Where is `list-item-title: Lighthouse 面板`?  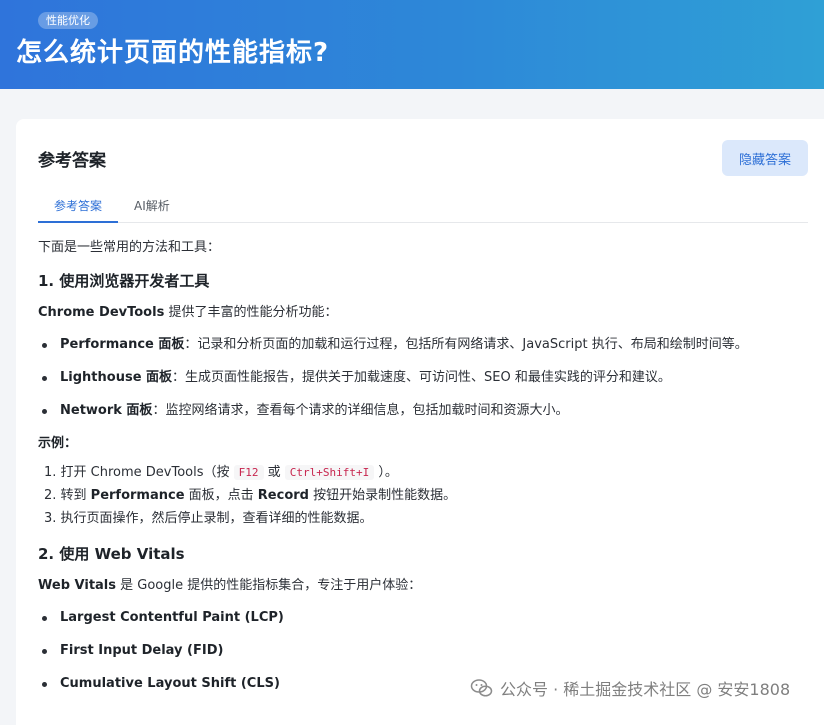
list-item-title: Lighthouse 面板 is located at coordinates (116, 377).